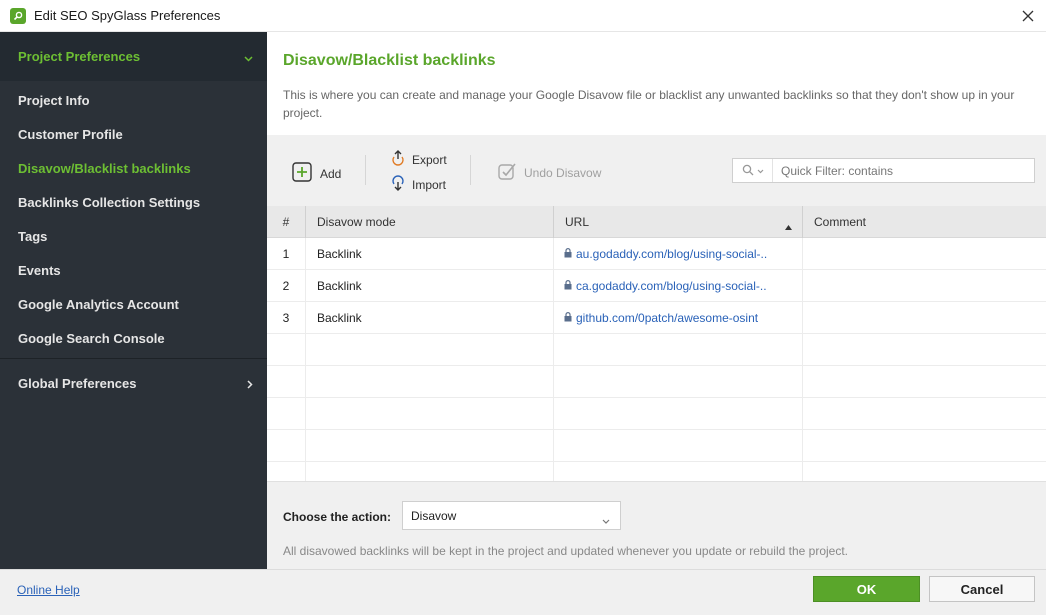  Describe the element at coordinates (48, 590) in the screenshot. I see `online-help-link: Online Help` at that location.